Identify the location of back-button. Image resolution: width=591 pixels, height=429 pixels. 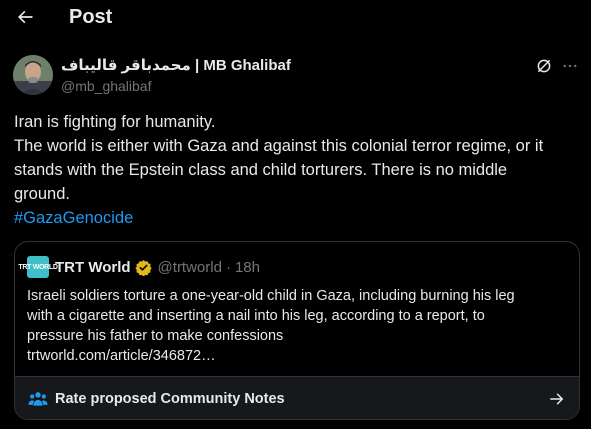
(25, 17).